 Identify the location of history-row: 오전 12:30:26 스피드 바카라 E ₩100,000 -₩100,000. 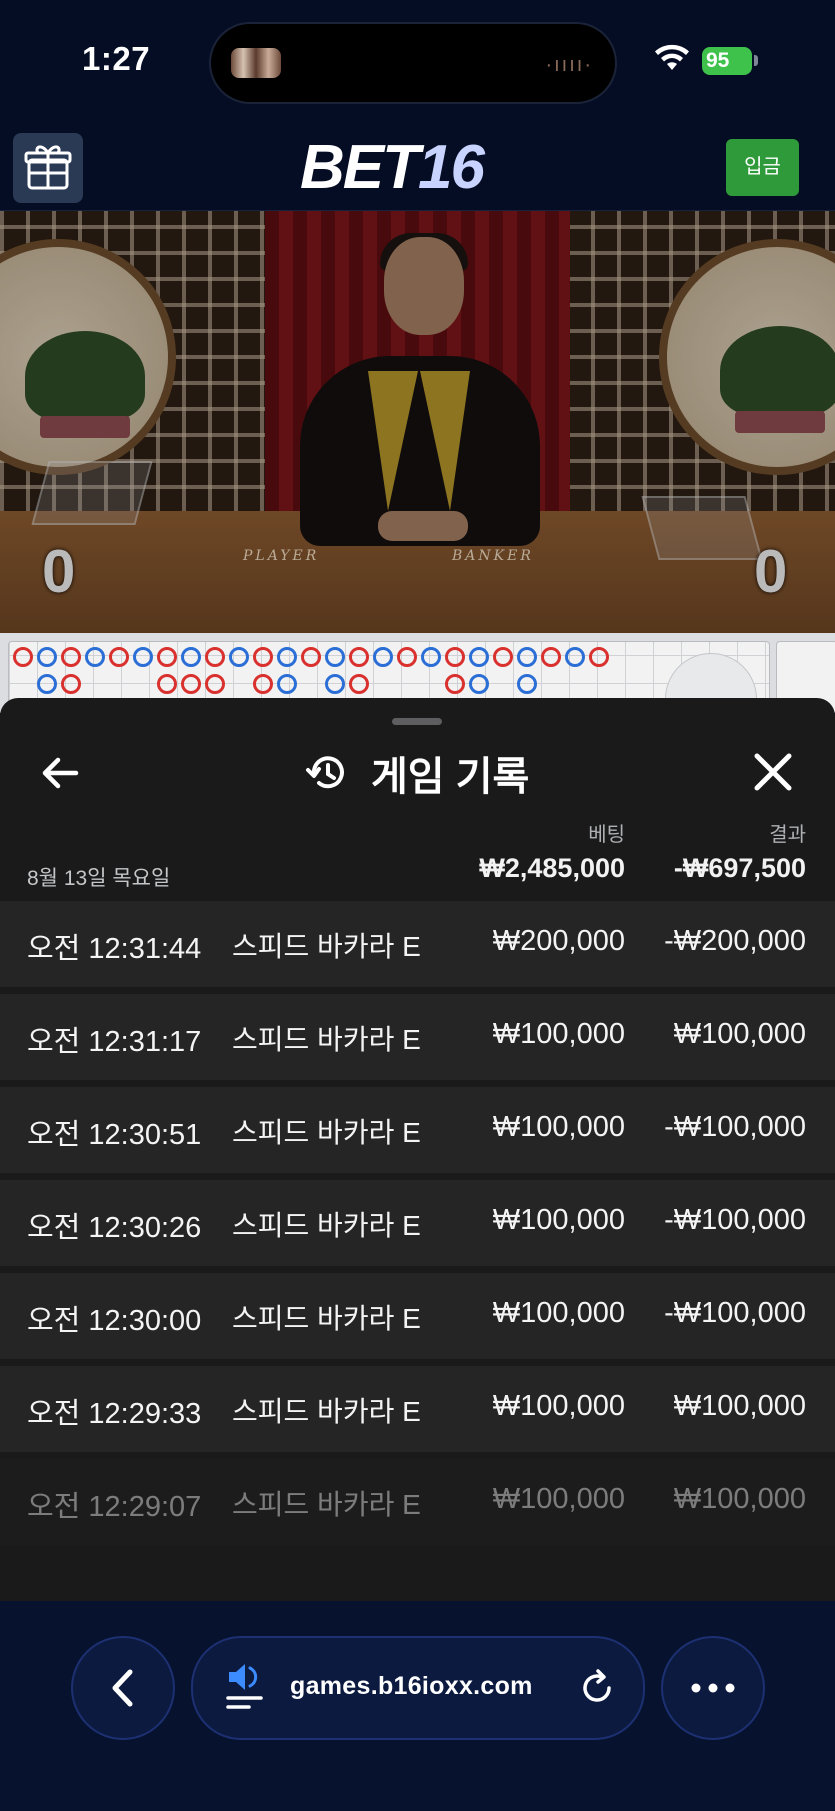
(417, 1223).